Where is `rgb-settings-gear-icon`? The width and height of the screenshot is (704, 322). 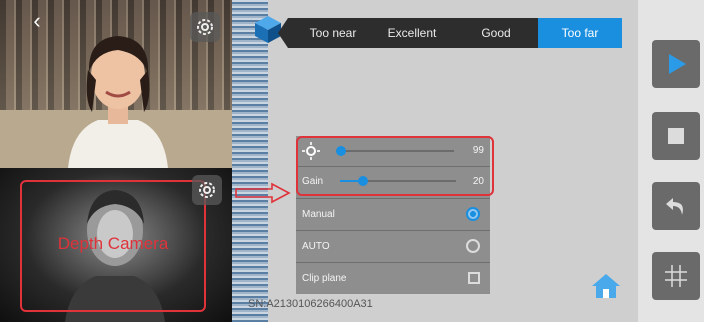 rgb-settings-gear-icon is located at coordinates (205, 27).